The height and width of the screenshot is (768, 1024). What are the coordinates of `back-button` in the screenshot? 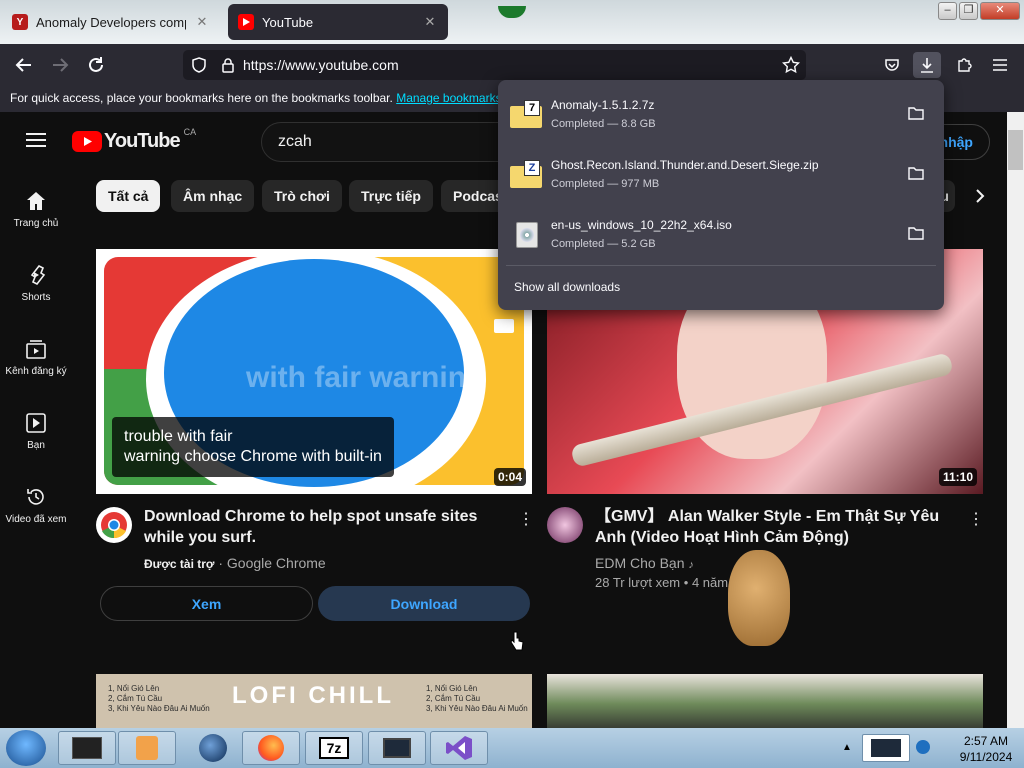 It's located at (24, 65).